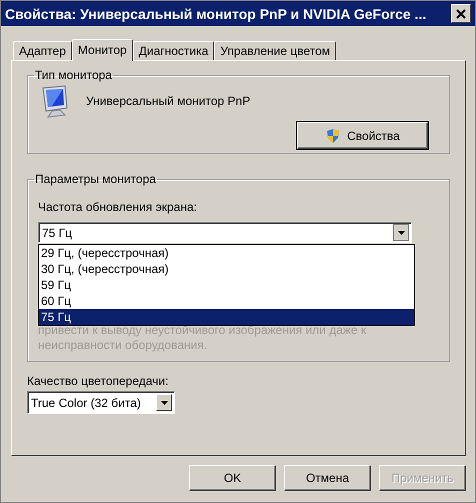 The image size is (476, 503). What do you see at coordinates (226, 269) in the screenshot?
I see `dropdown-option: 30 Гц, (чересстрочная)` at bounding box center [226, 269].